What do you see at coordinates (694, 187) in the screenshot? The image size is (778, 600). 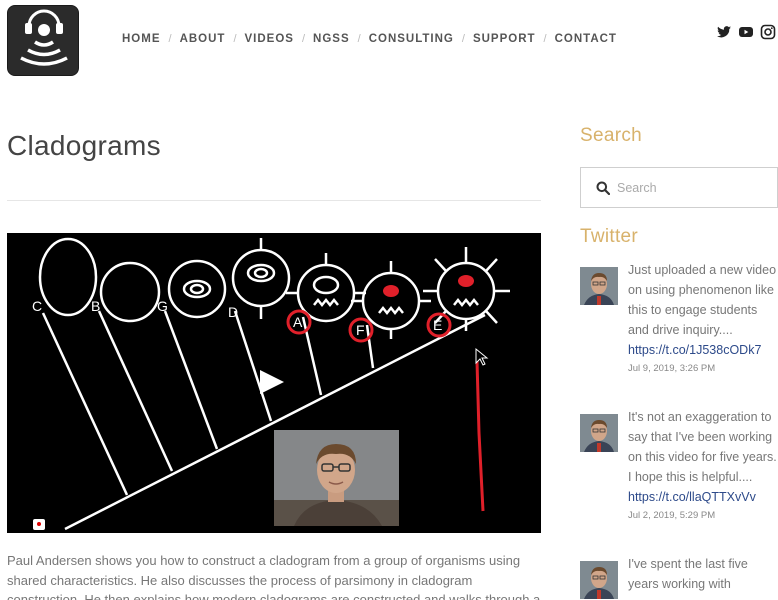 I see `search-input` at bounding box center [694, 187].